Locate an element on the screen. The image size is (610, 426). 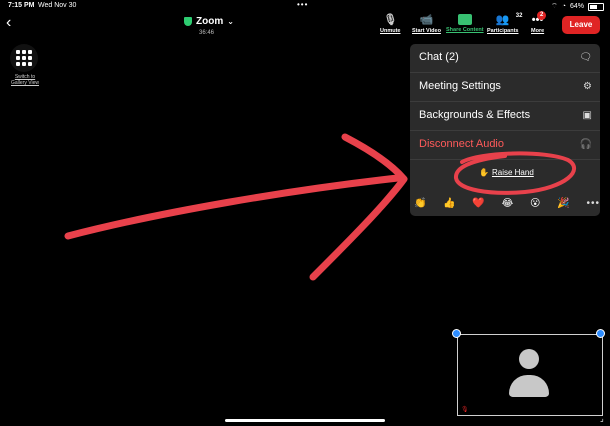
more-reactions-icon: ••• is located at coordinates (593, 203).